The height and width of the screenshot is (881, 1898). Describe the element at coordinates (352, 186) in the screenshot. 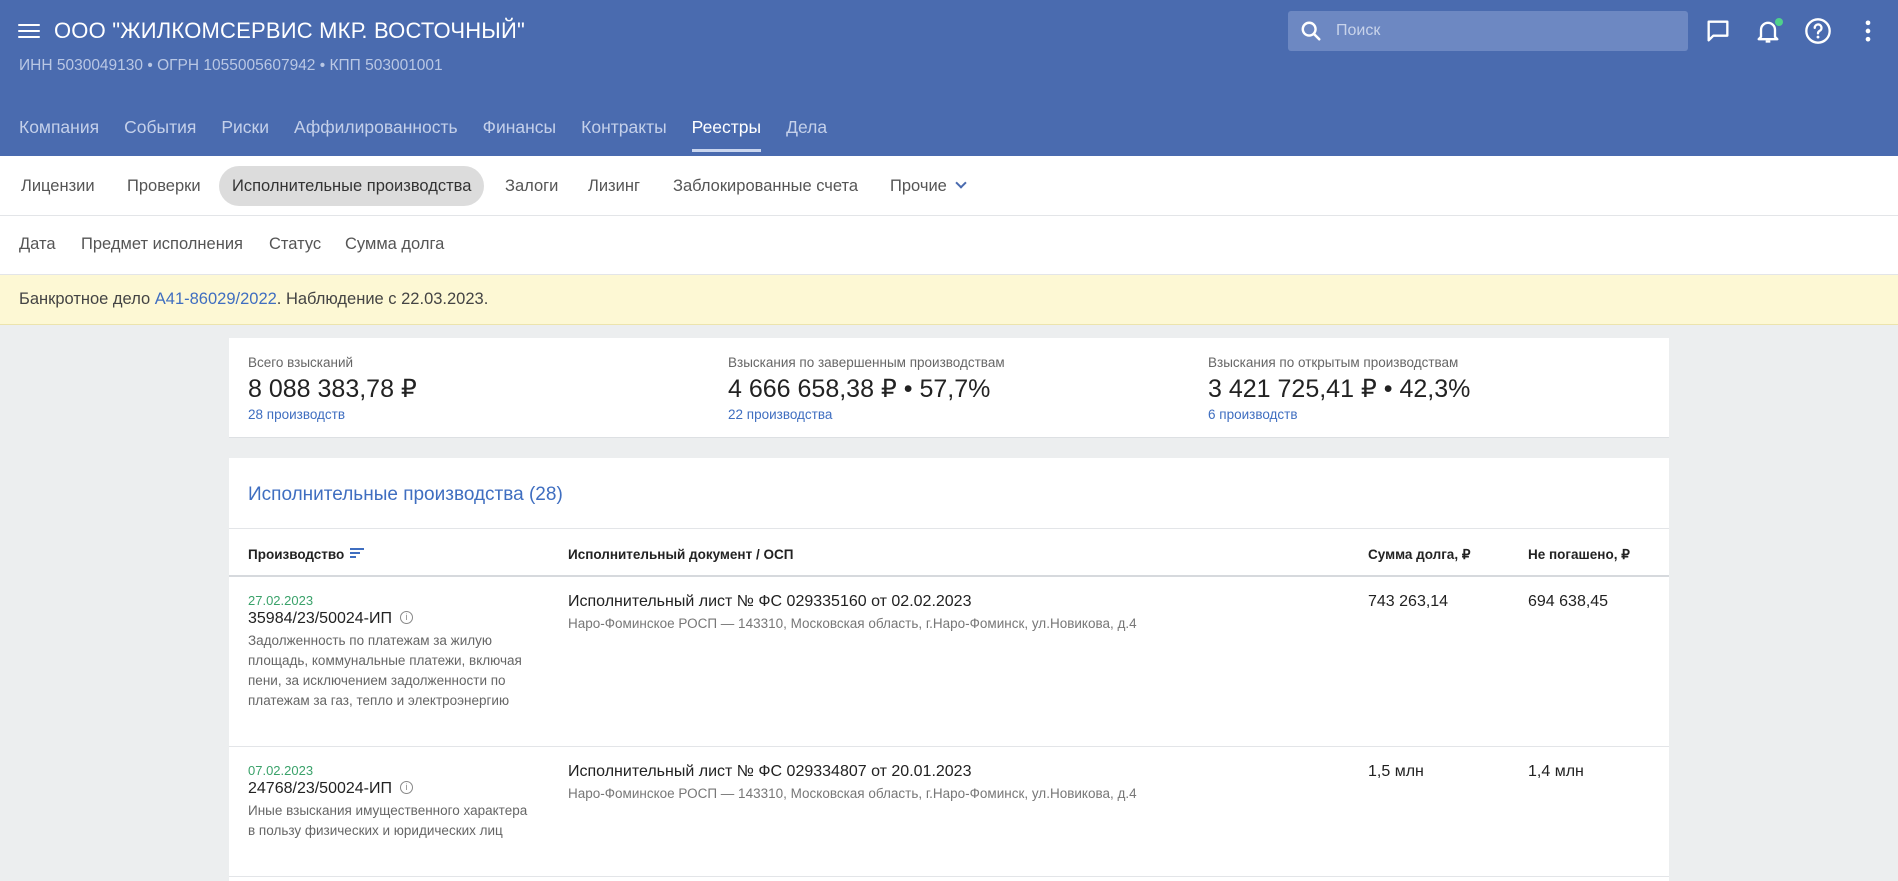

I see `subtab-enforcement: Исполнительные производства` at that location.